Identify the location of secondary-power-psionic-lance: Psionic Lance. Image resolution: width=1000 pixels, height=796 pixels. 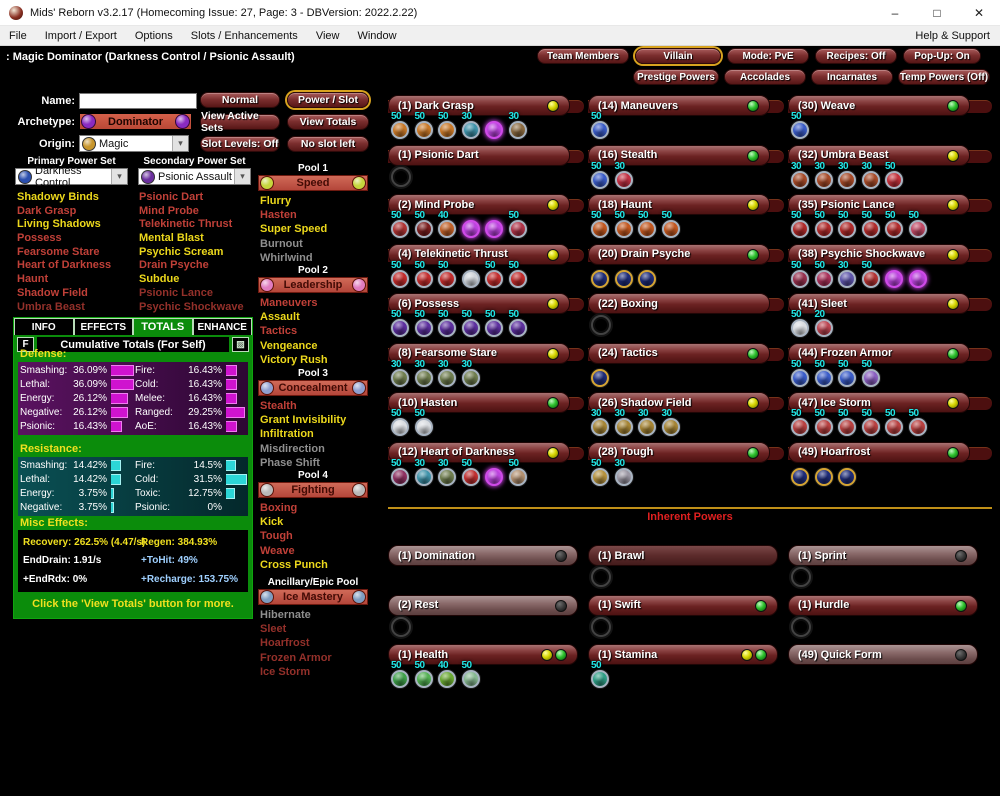
(199, 294).